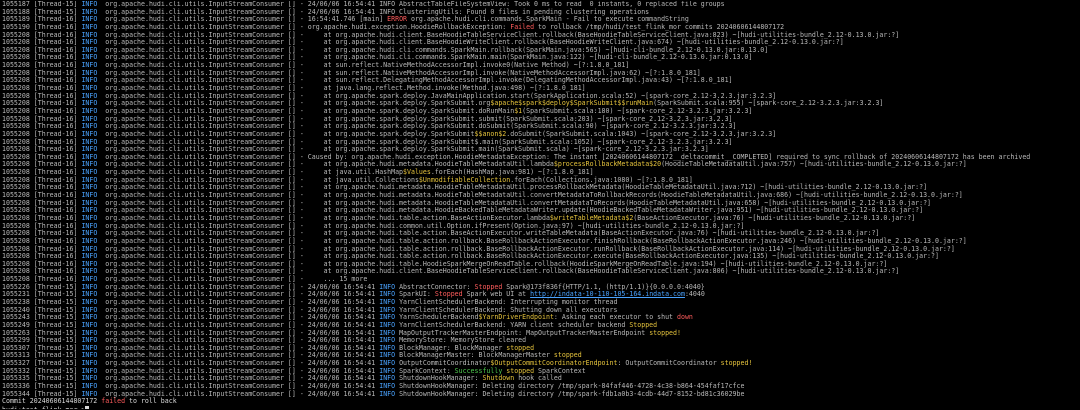  Describe the element at coordinates (694, 294) in the screenshot. I see `log-message-segment: :4040` at that location.